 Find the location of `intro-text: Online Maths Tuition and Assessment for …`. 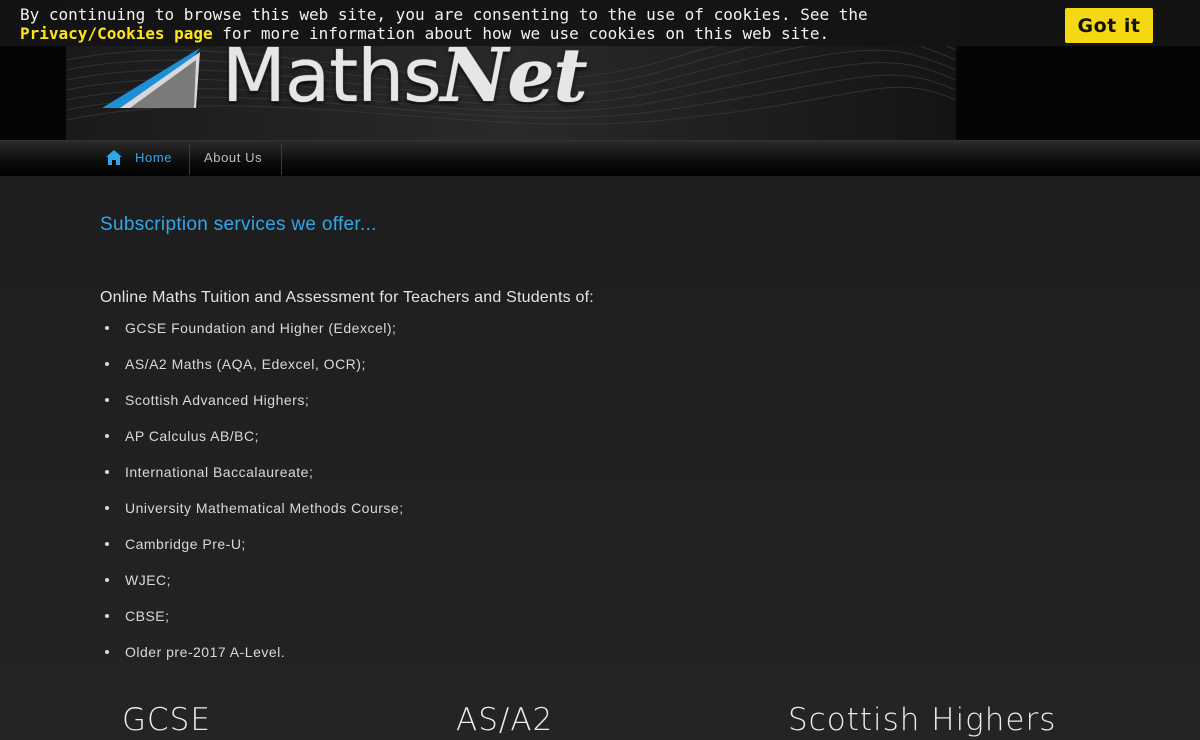

intro-text: Online Maths Tuition and Assessment for … is located at coordinates (347, 297).